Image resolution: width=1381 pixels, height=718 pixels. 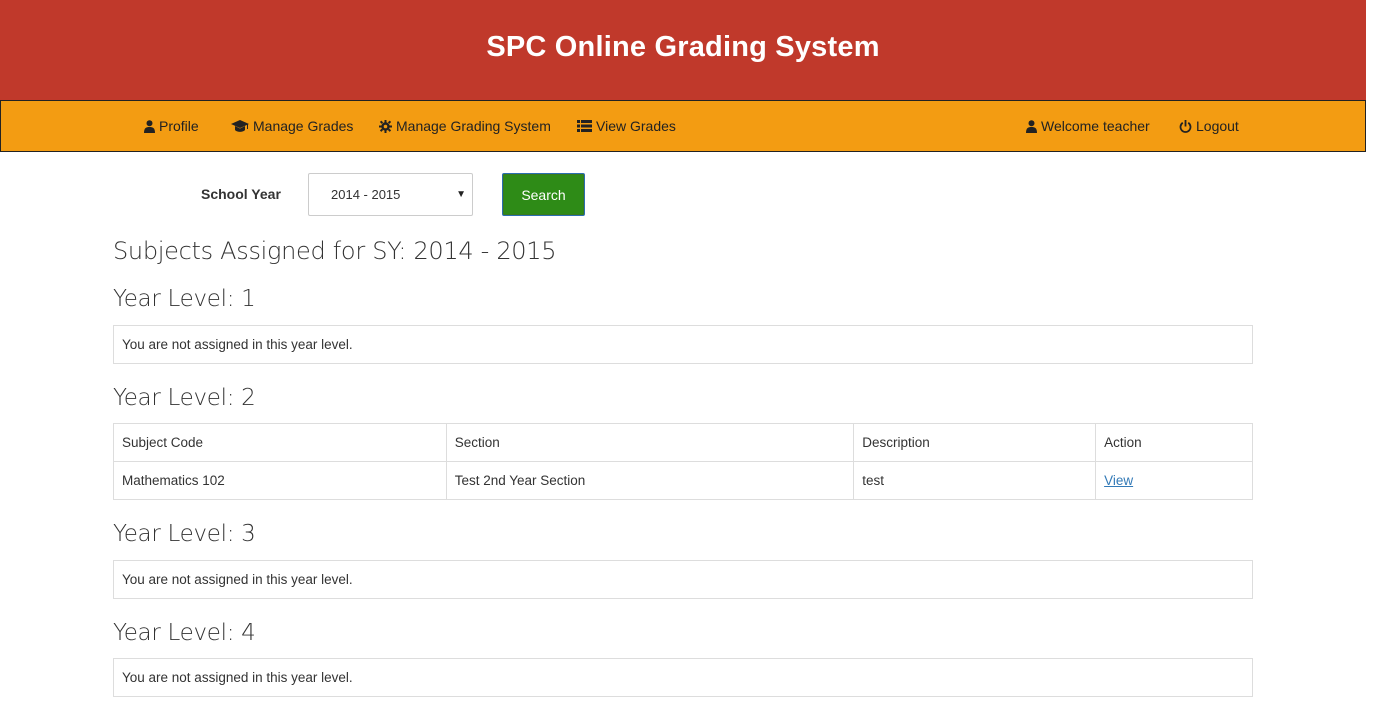 What do you see at coordinates (975, 480) in the screenshot?
I see `cell-description: test` at bounding box center [975, 480].